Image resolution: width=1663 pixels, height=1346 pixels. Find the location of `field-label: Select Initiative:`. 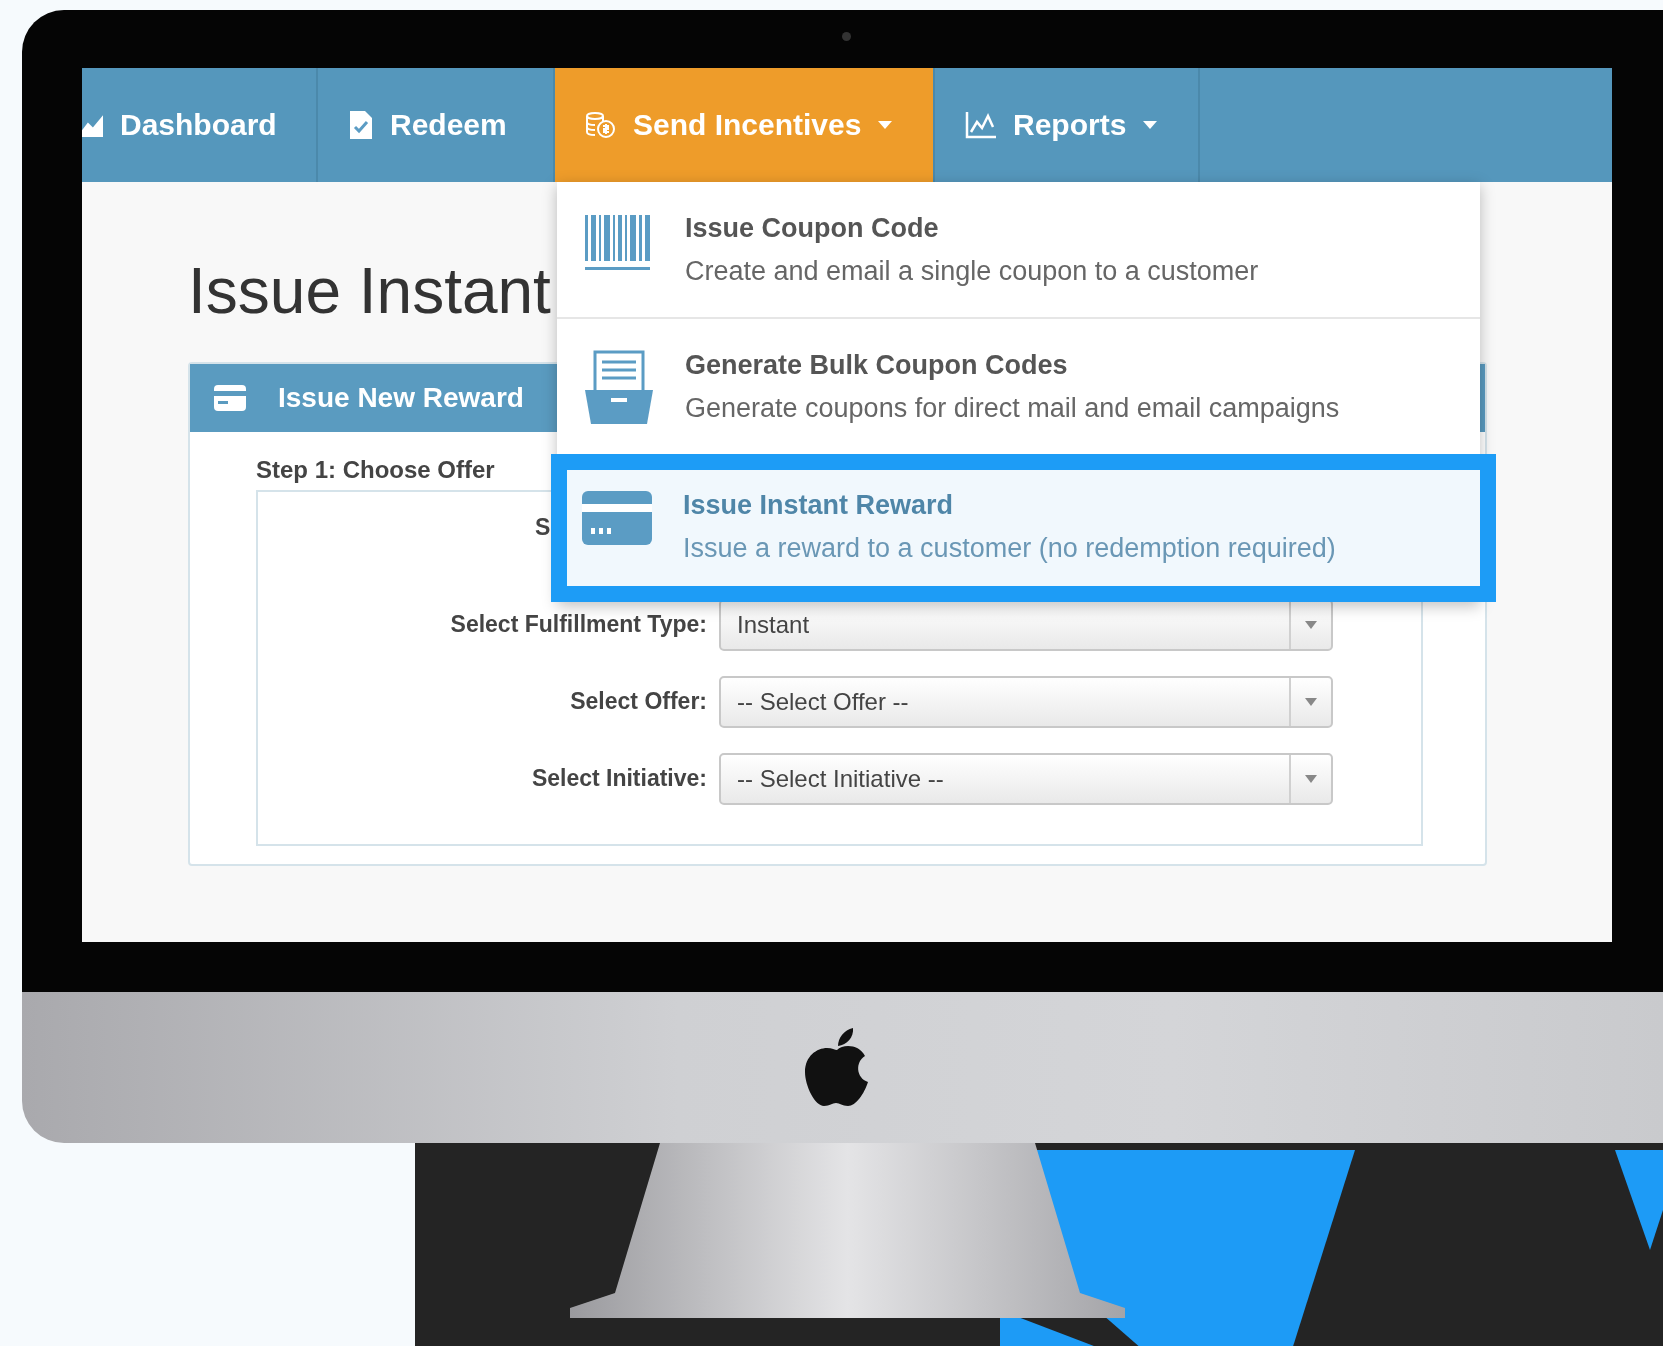

field-label: Select Initiative: is located at coordinates (619, 778).